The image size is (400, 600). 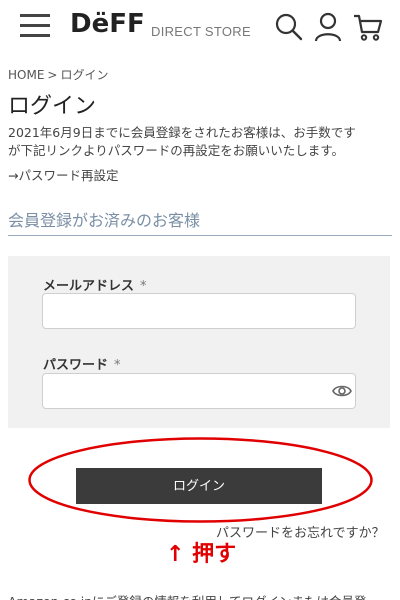 What do you see at coordinates (328, 27) in the screenshot?
I see `user-icon` at bounding box center [328, 27].